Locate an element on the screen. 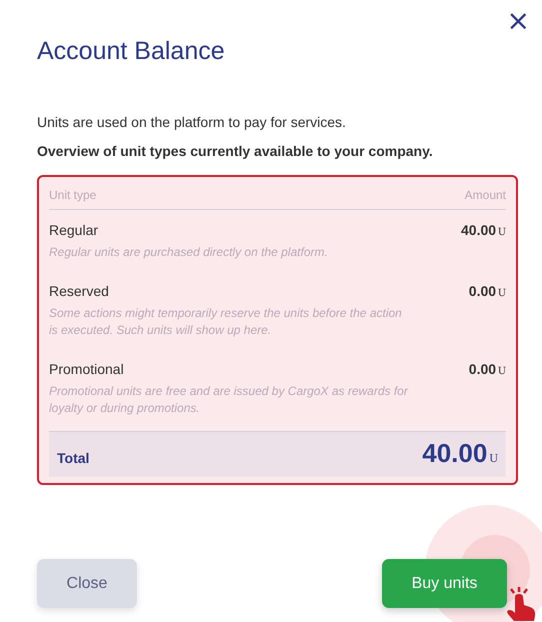 The width and height of the screenshot is (542, 622). overview-heading: Overview of unit types currently available to your company. is located at coordinates (235, 151).